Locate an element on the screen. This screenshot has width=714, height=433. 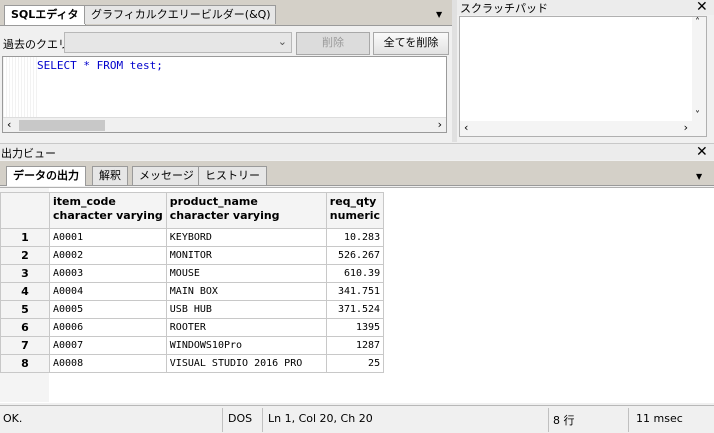
delete-all-button: 全てを削除 is located at coordinates (411, 43).